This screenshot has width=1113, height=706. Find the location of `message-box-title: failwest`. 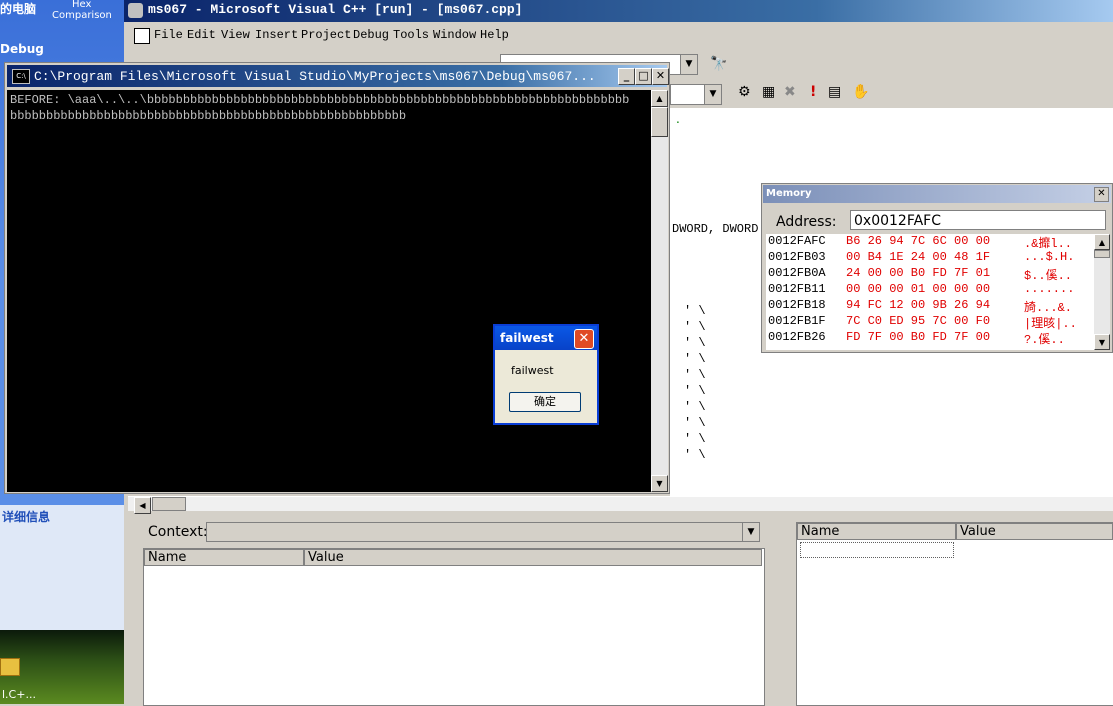

message-box-title: failwest is located at coordinates (527, 338).